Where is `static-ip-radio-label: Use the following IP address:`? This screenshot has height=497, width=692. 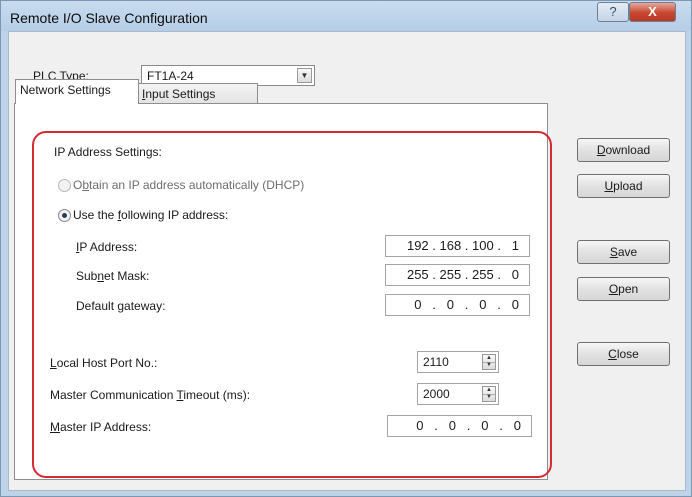
static-ip-radio-label: Use the following IP address: is located at coordinates (151, 215).